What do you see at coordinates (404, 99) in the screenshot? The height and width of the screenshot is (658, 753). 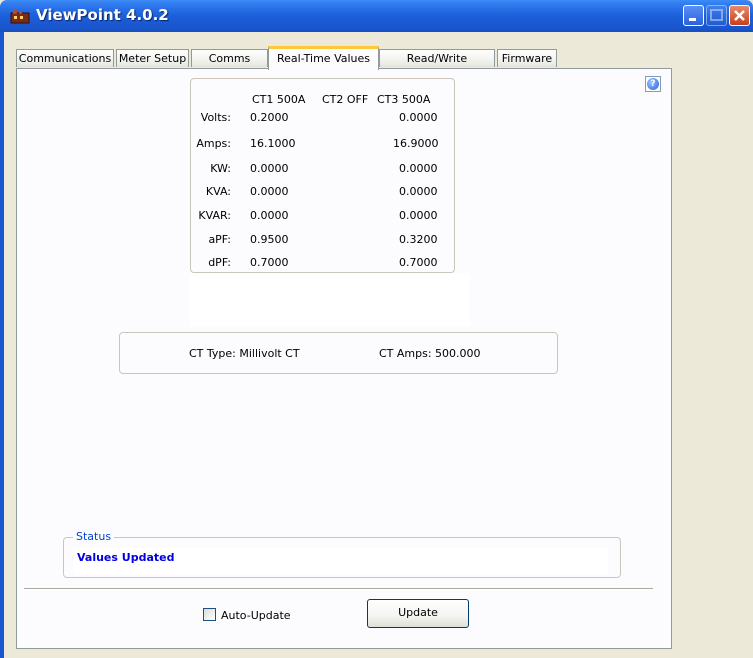 I see `column-header-ct3: CT3 500A` at bounding box center [404, 99].